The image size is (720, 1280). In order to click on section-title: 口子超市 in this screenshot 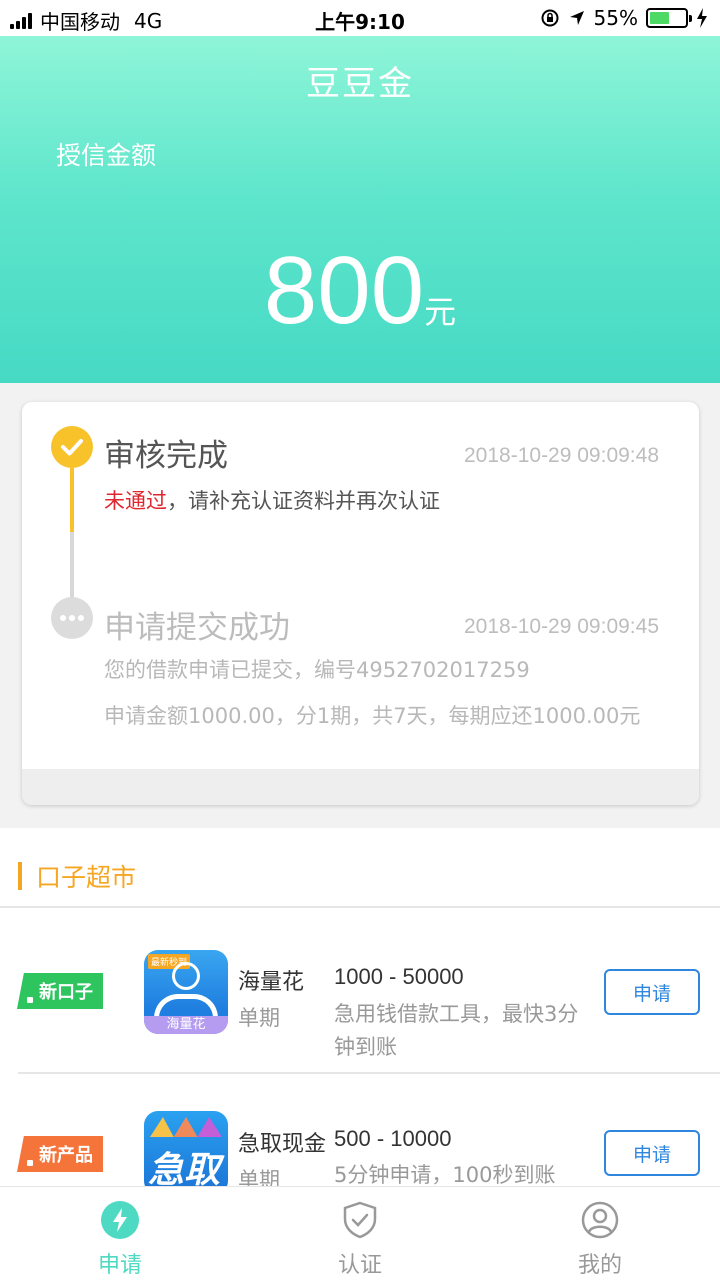, I will do `click(86, 877)`.